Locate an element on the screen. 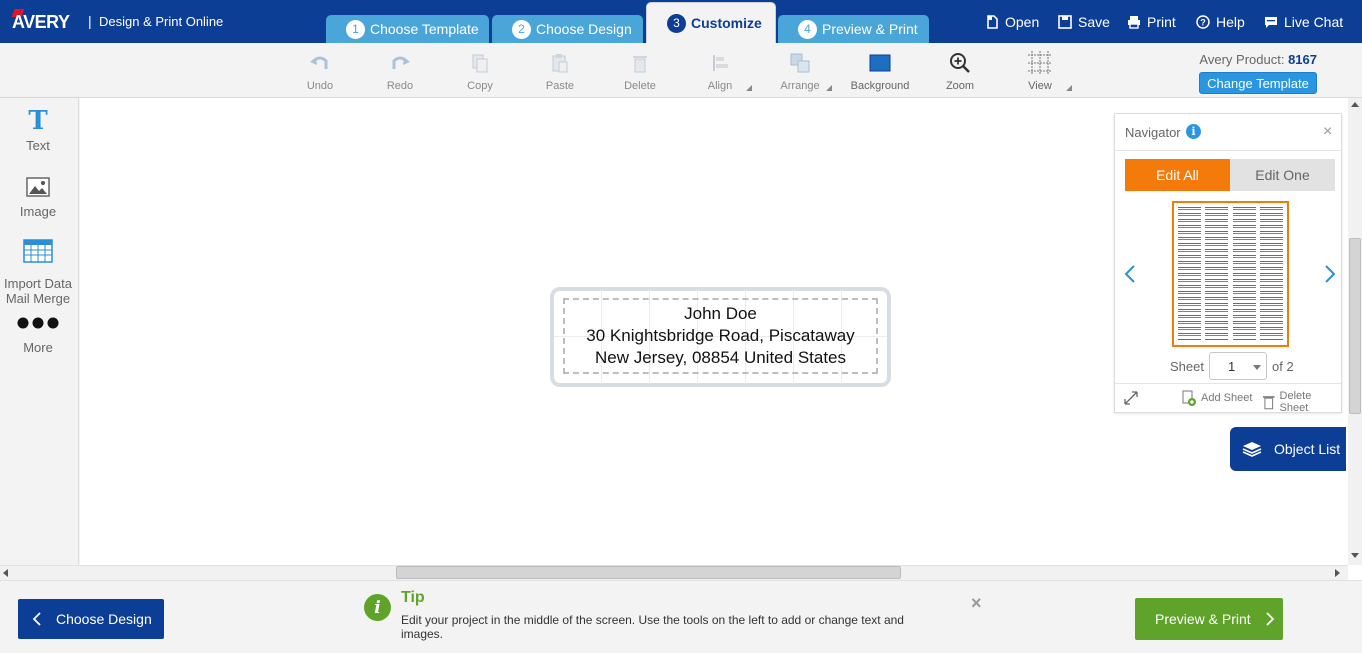 The height and width of the screenshot is (653, 1362). delete-sheet-button: Delete Sheet is located at coordinates (1301, 402).